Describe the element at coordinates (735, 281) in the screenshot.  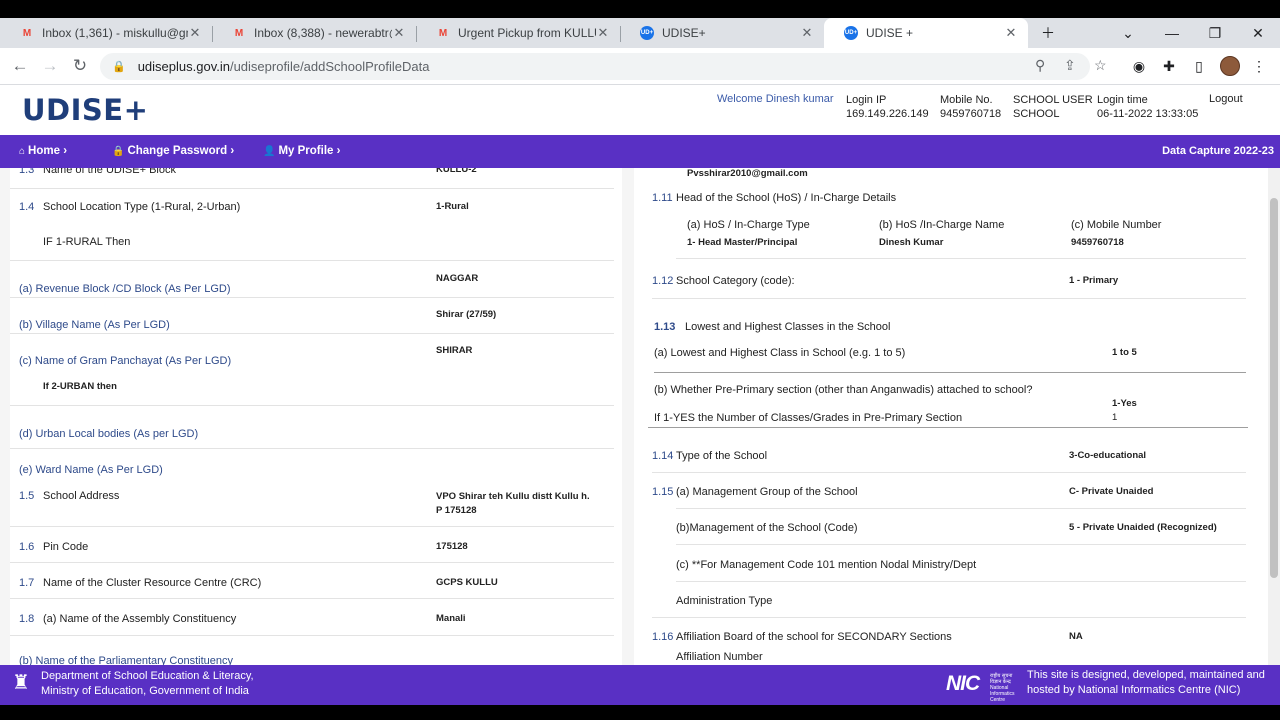
I see `school-category-label: School Category (code):` at that location.